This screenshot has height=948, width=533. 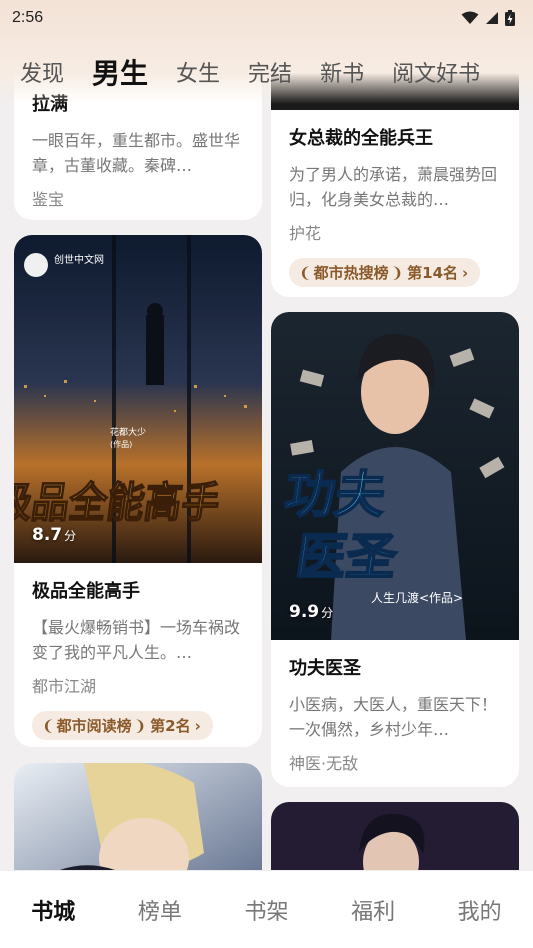 I want to click on tab-new-books: 新书, so click(x=342, y=72).